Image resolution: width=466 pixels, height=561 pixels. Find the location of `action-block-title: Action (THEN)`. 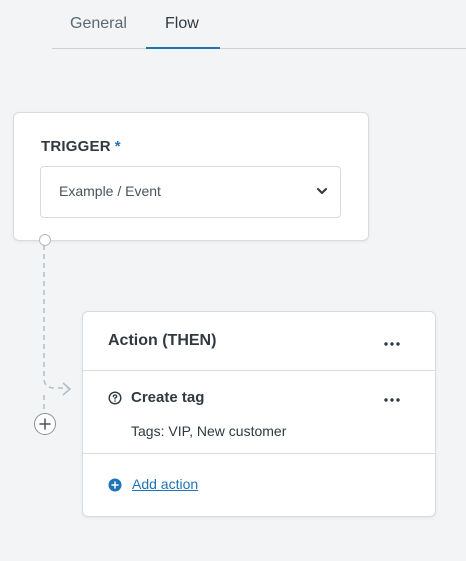

action-block-title: Action (THEN) is located at coordinates (162, 340).